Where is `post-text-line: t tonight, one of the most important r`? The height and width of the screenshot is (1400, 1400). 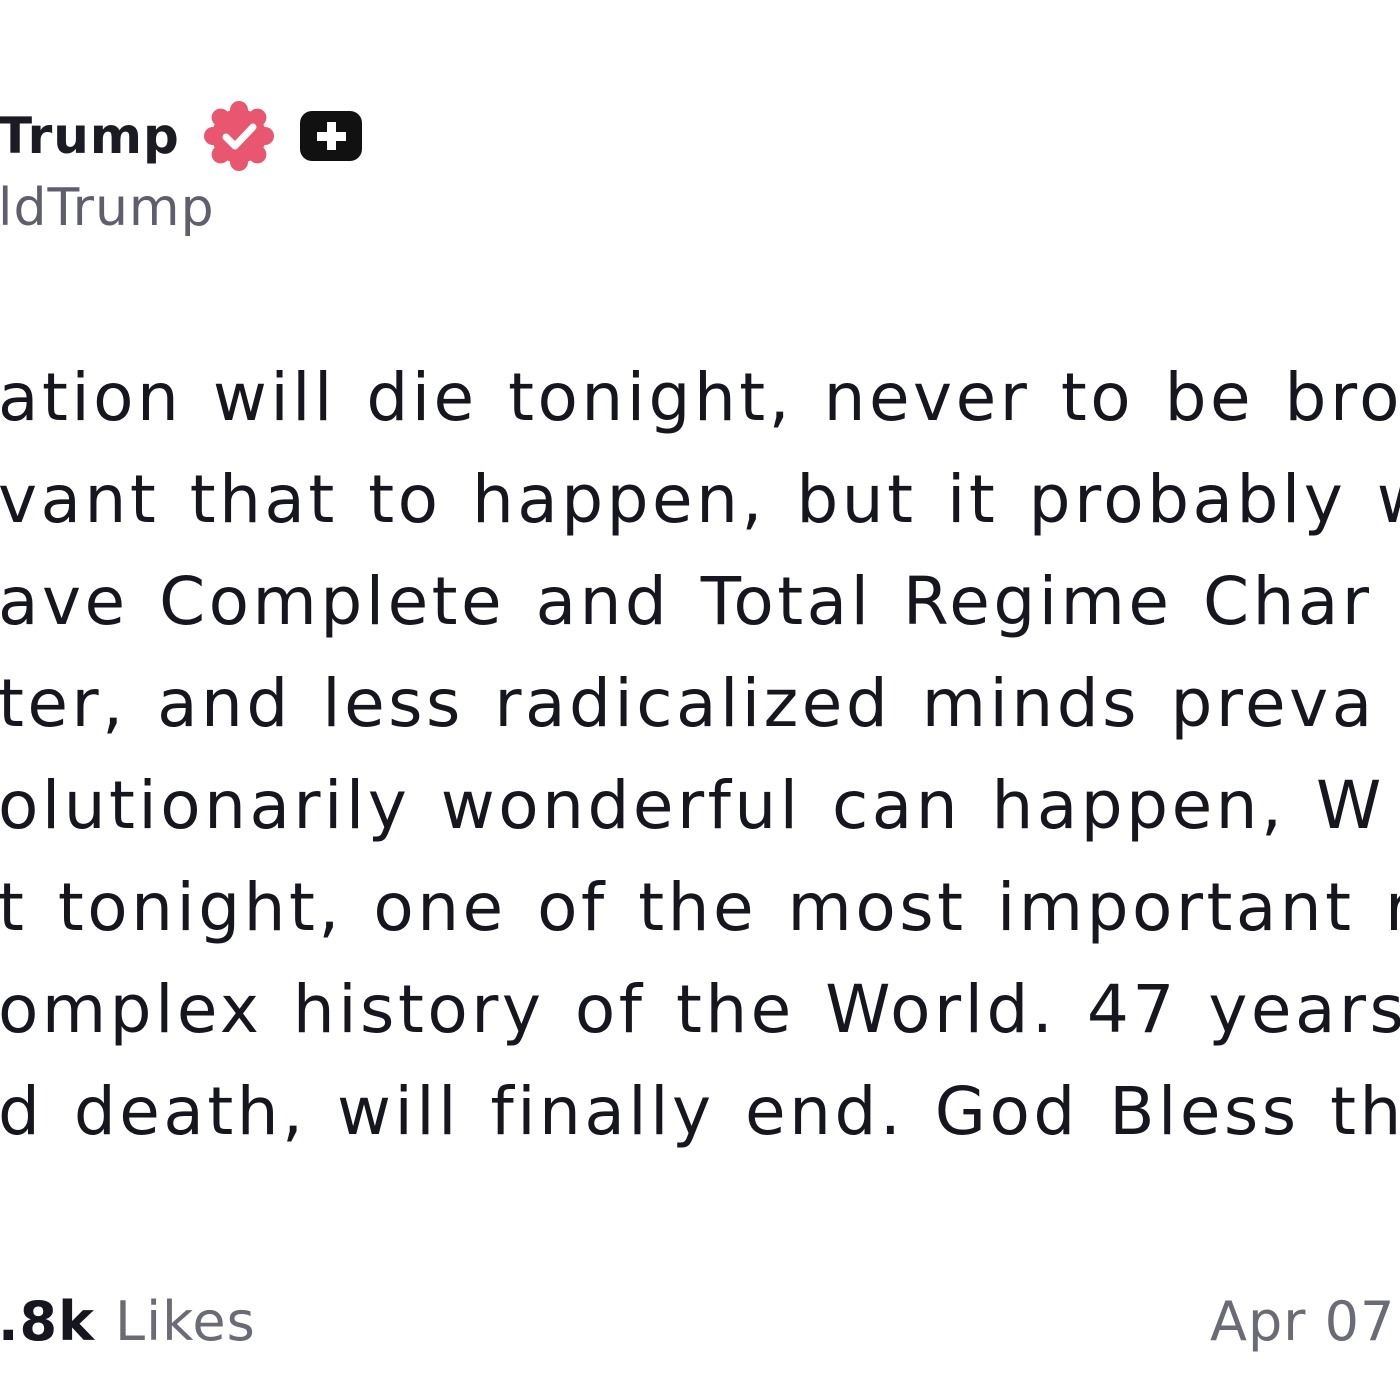 post-text-line: t tonight, one of the most important r is located at coordinates (700, 907).